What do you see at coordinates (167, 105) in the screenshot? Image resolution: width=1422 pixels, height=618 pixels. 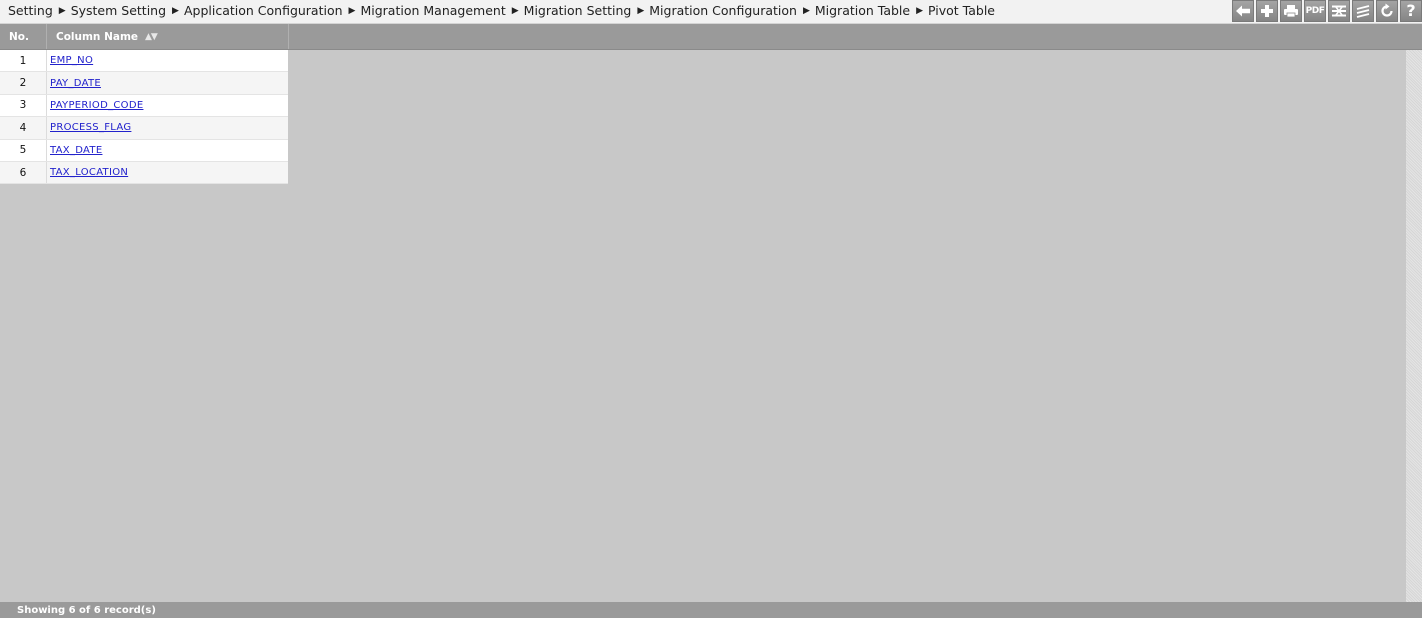 I see `row-column-name-cell: PAYPERIOD_CODE` at bounding box center [167, 105].